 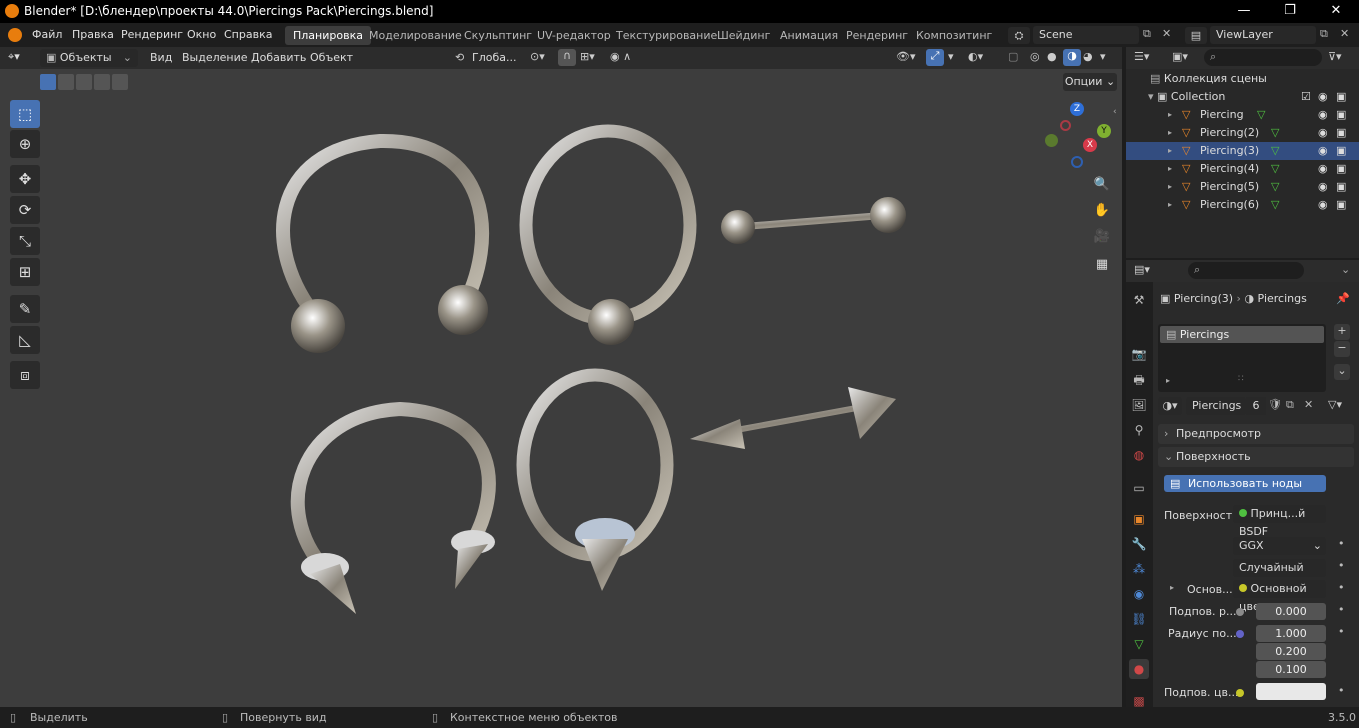 I want to click on gizmo-x-axis: X, so click(x=1090, y=145).